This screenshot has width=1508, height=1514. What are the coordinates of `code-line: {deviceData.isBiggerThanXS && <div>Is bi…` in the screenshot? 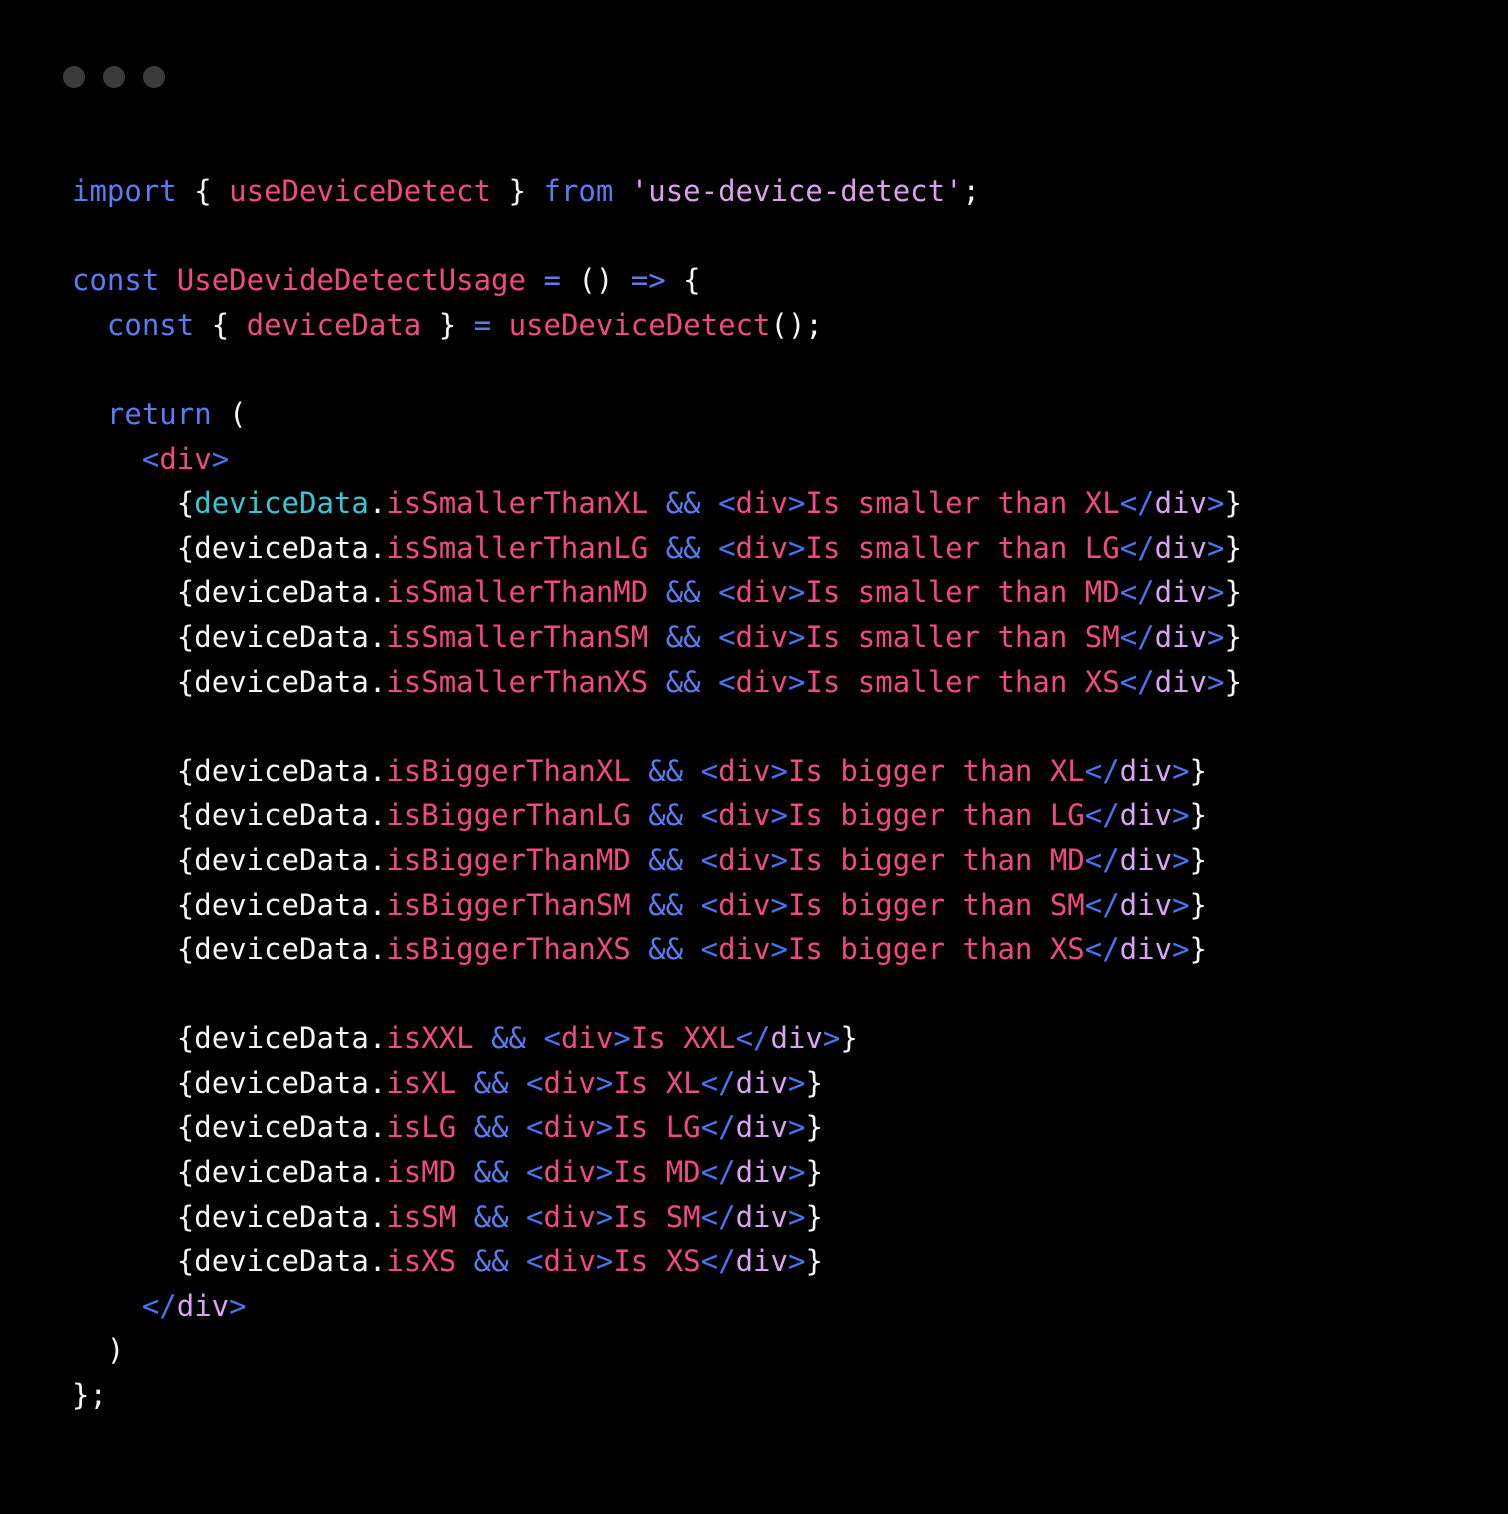 It's located at (790, 949).